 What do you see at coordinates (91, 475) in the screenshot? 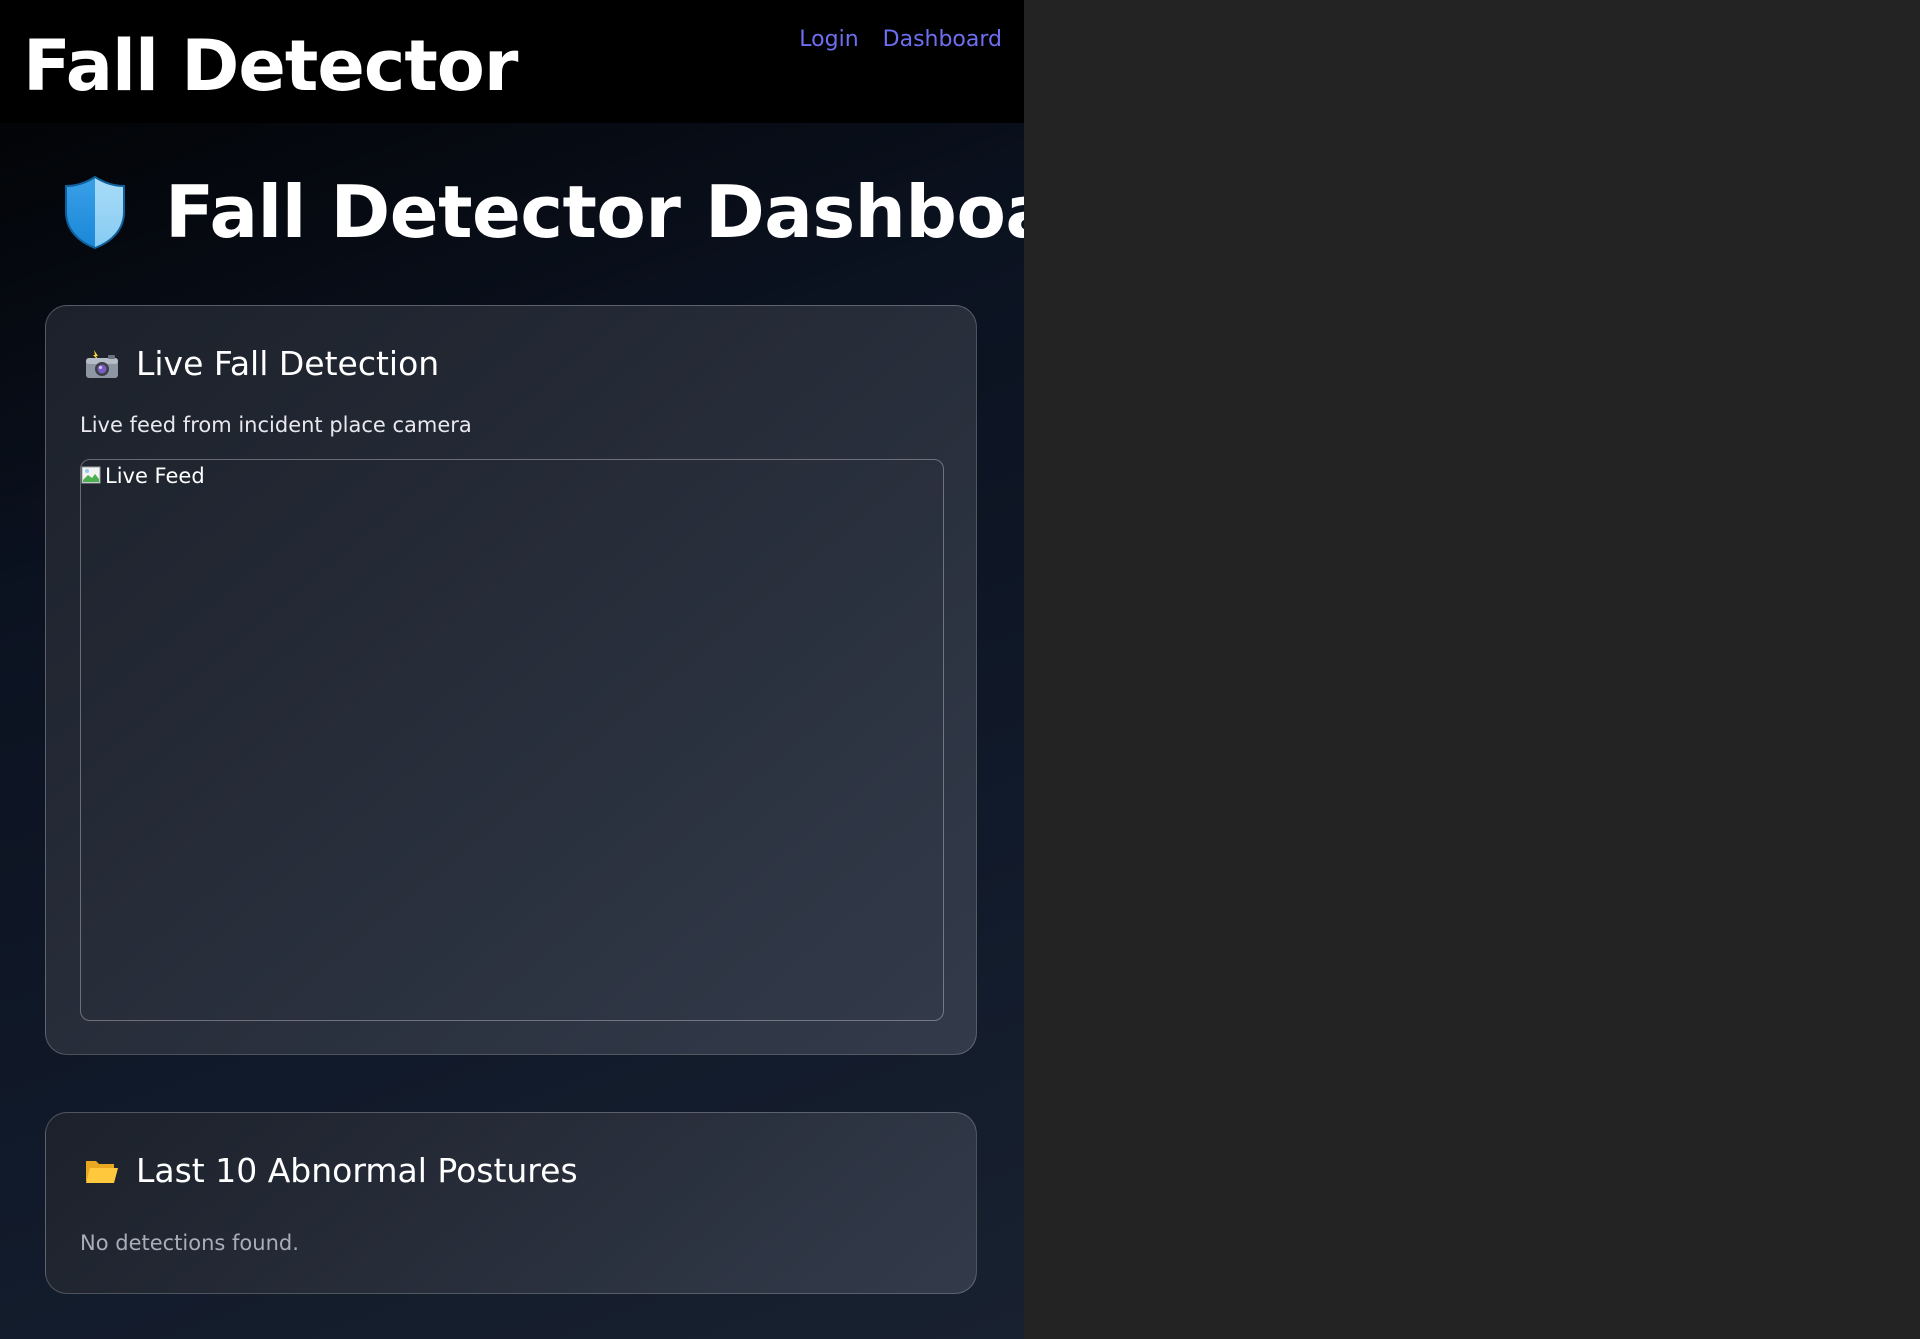
I see `broken-image-icon` at bounding box center [91, 475].